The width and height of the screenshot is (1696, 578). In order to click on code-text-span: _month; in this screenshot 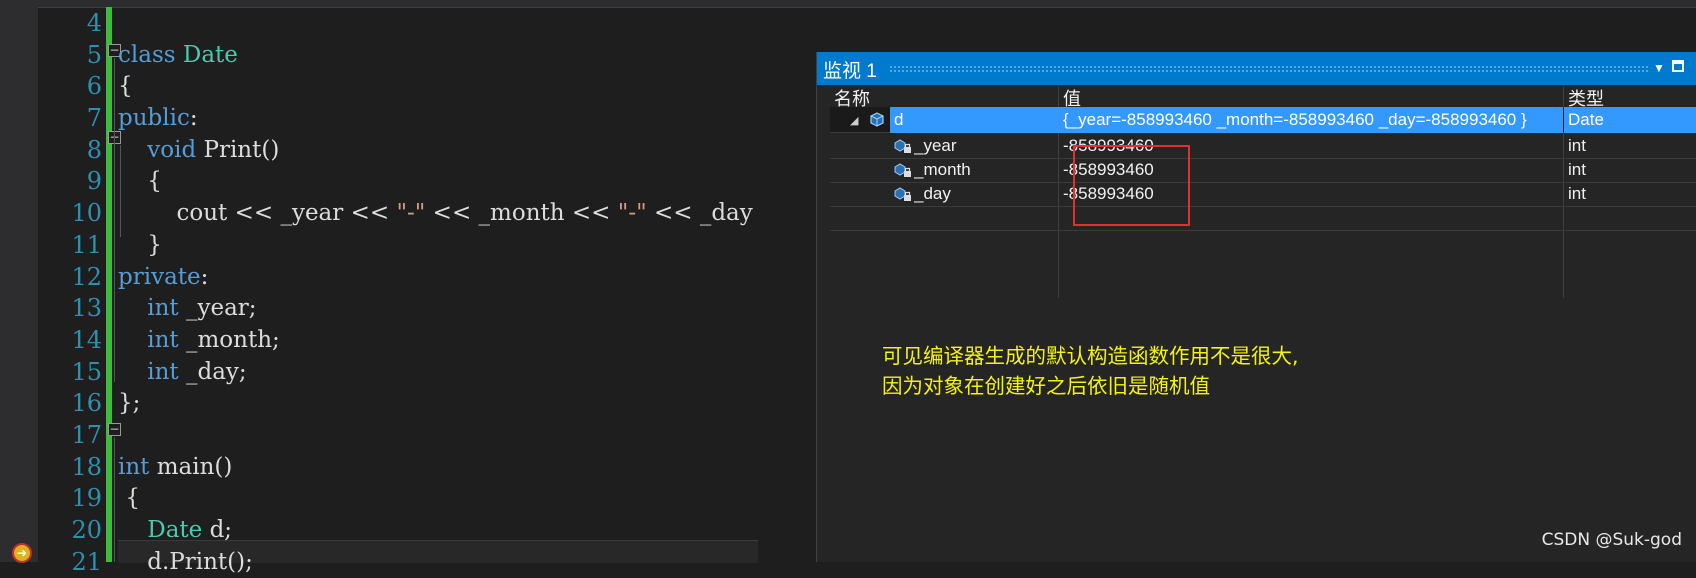, I will do `click(229, 339)`.